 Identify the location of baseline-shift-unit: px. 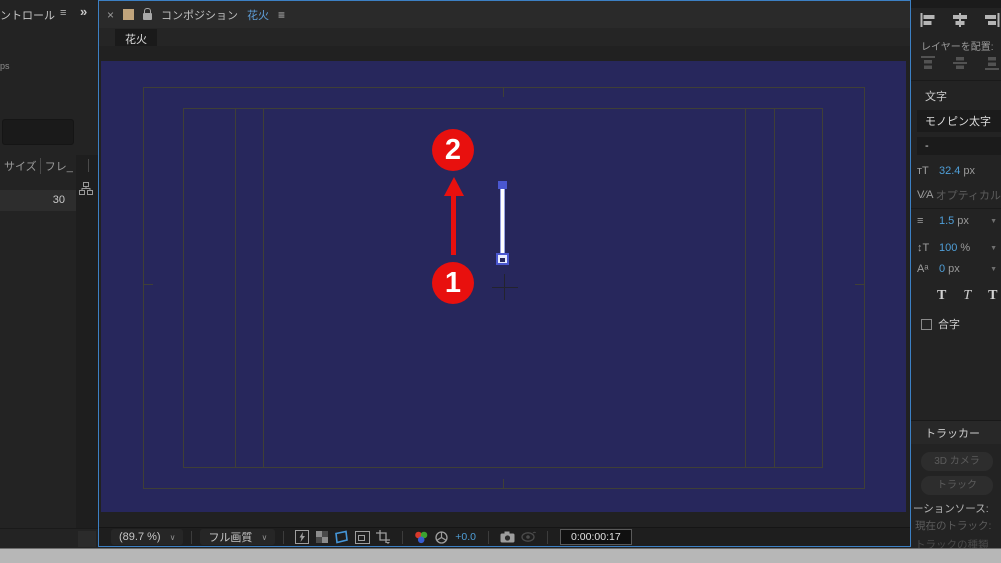
(954, 269).